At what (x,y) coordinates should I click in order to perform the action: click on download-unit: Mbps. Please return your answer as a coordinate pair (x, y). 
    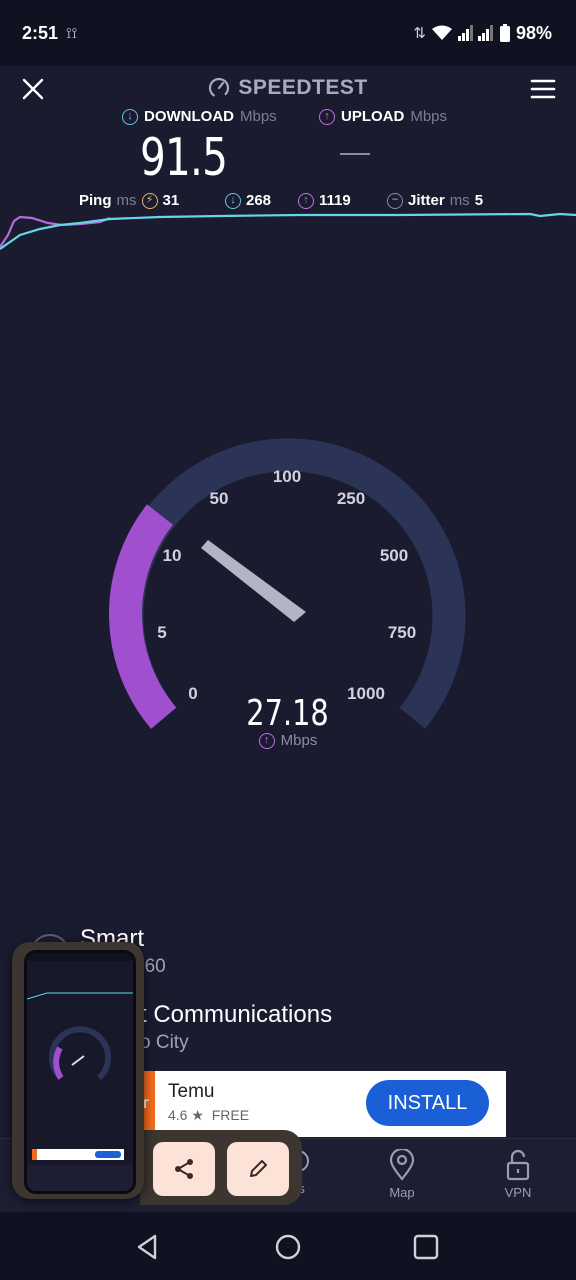
    Looking at the image, I should click on (258, 116).